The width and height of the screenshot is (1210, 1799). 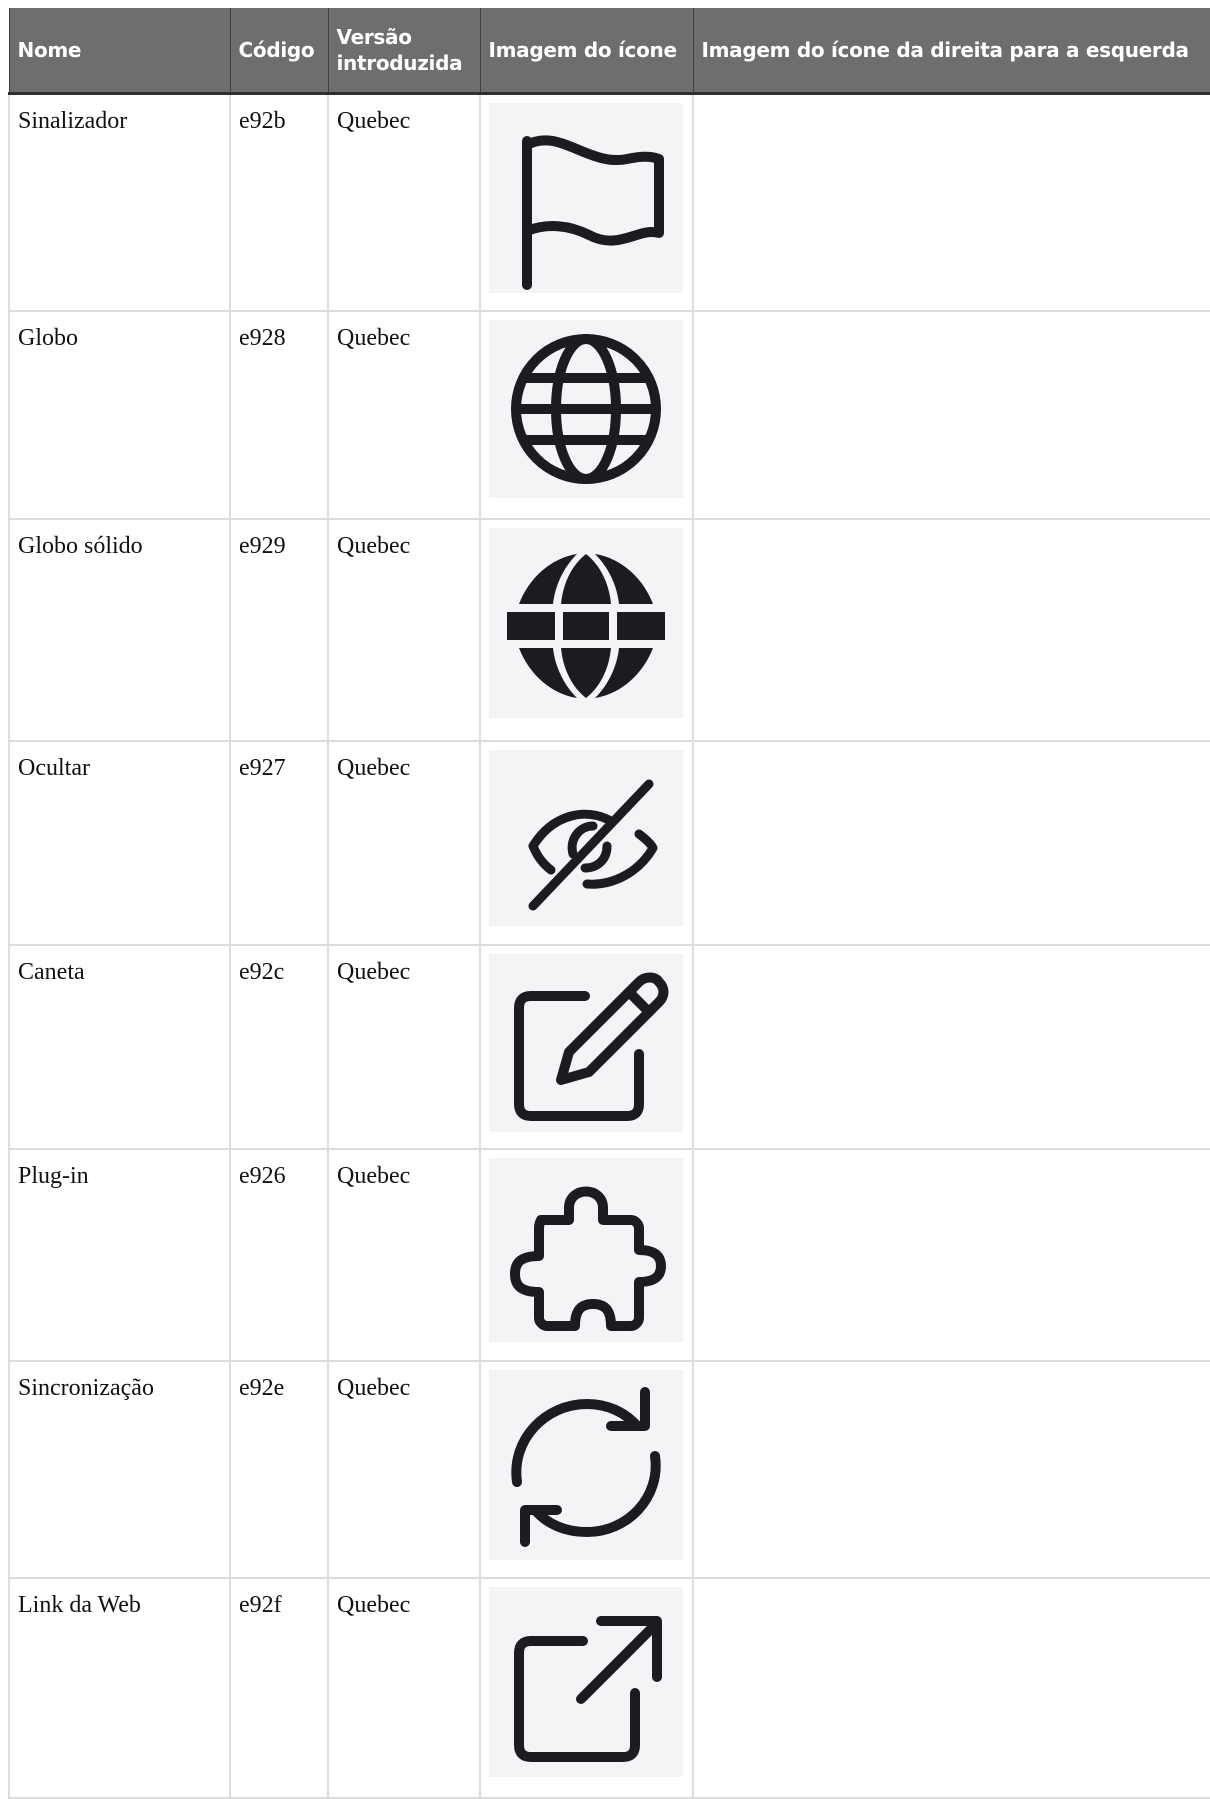 What do you see at coordinates (586, 1681) in the screenshot?
I see `external-link-icon` at bounding box center [586, 1681].